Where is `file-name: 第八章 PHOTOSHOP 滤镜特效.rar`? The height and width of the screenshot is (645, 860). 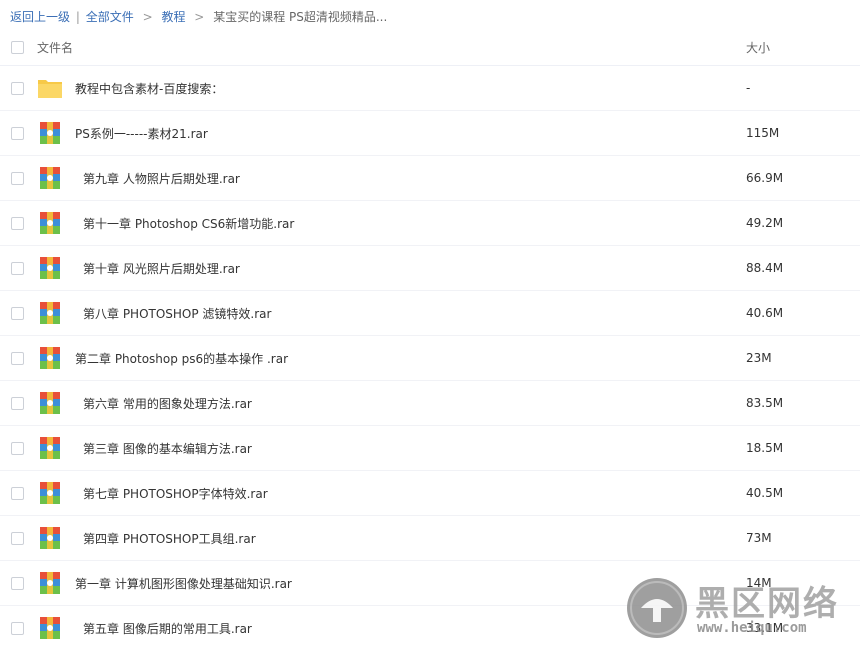
file-name: 第八章 PHOTOSHOP 滤镜特效.rar is located at coordinates (177, 313).